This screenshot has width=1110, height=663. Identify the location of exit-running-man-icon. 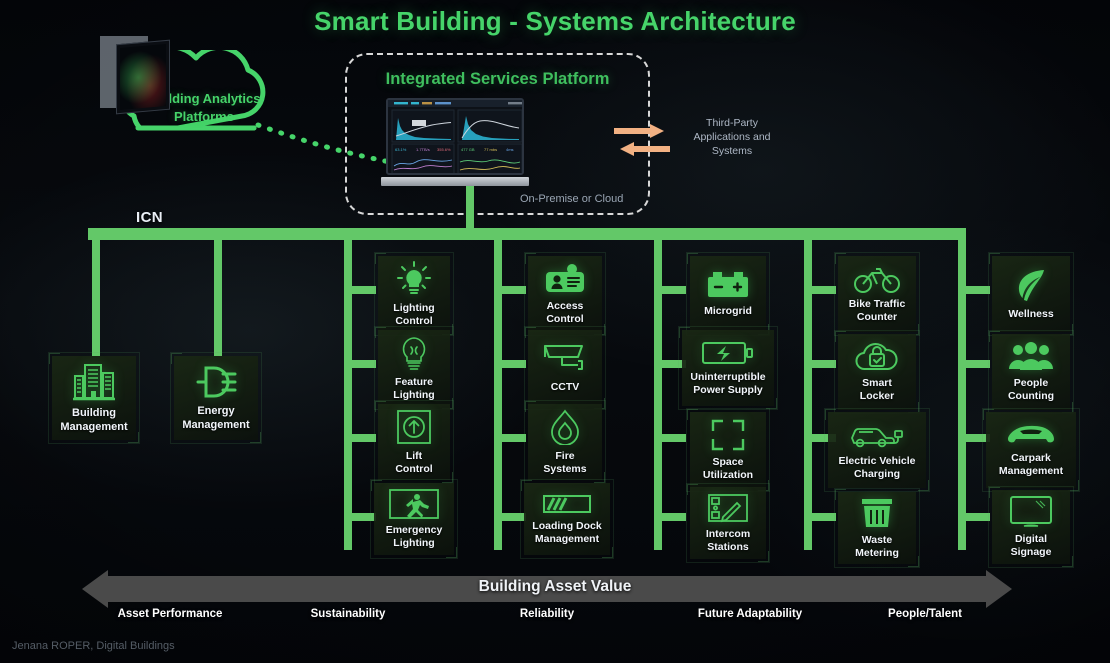
(414, 504).